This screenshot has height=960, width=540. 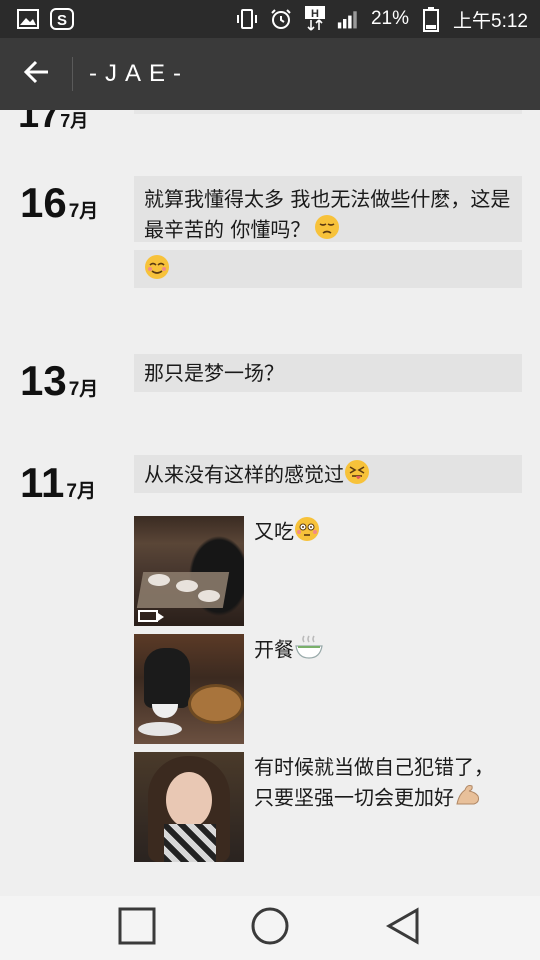 What do you see at coordinates (43, 380) in the screenshot?
I see `date-day: 13` at bounding box center [43, 380].